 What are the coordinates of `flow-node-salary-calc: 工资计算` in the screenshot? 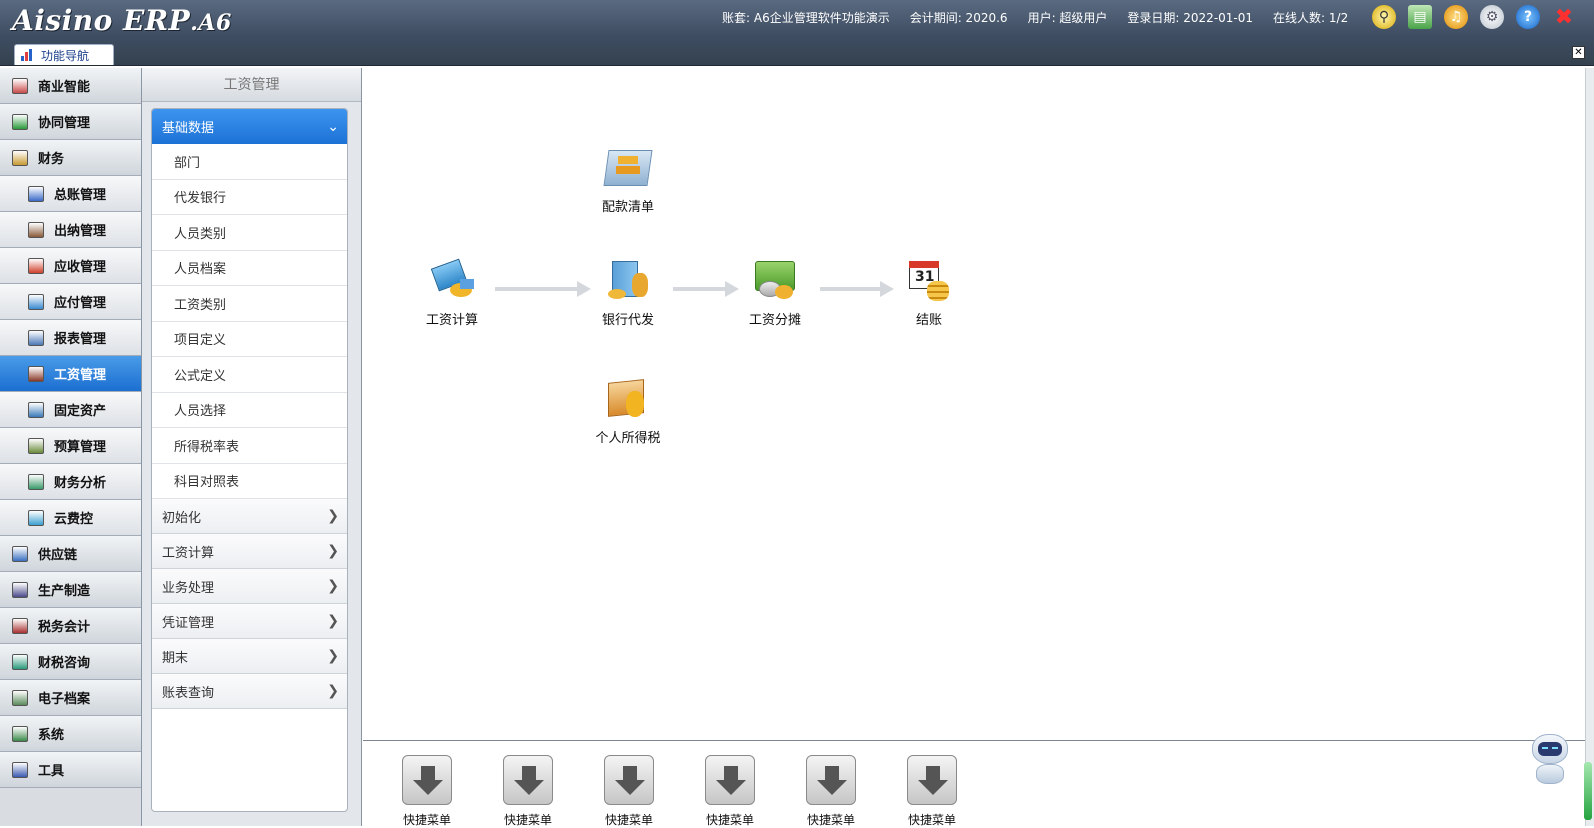 It's located at (452, 293).